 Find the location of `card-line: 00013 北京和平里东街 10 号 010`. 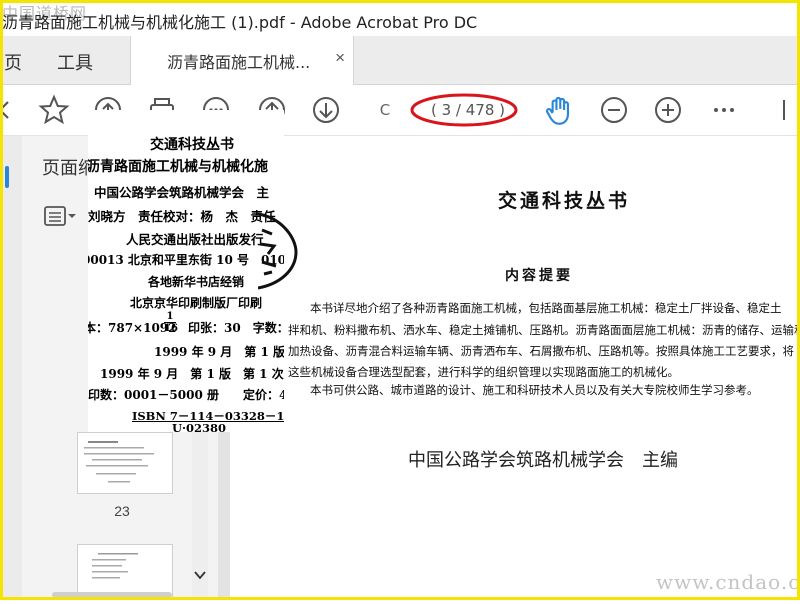

card-line: 00013 北京和平里东街 10 号 010 is located at coordinates (186, 260).